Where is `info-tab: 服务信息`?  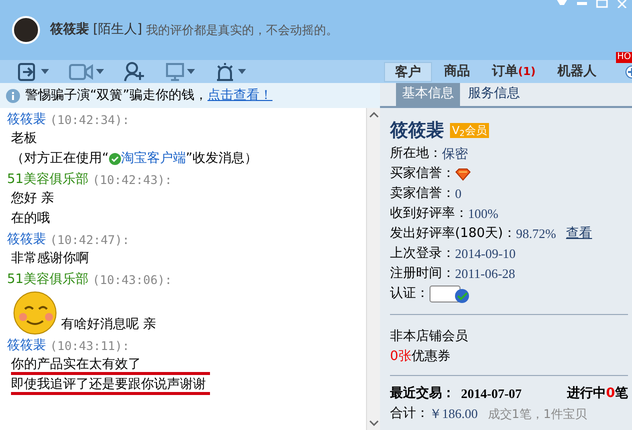
info-tab: 服务信息 is located at coordinates (494, 94).